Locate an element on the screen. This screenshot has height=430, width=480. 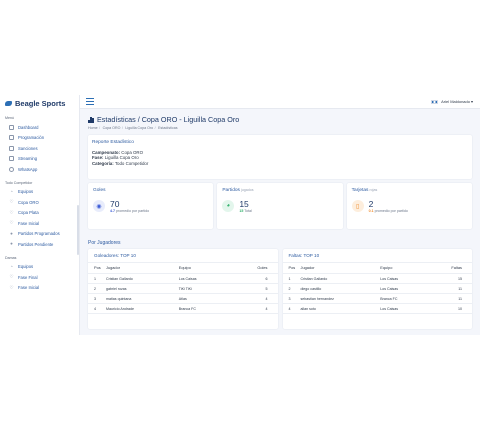
chevron-down-icon: ▾ is located at coordinates (471, 101).